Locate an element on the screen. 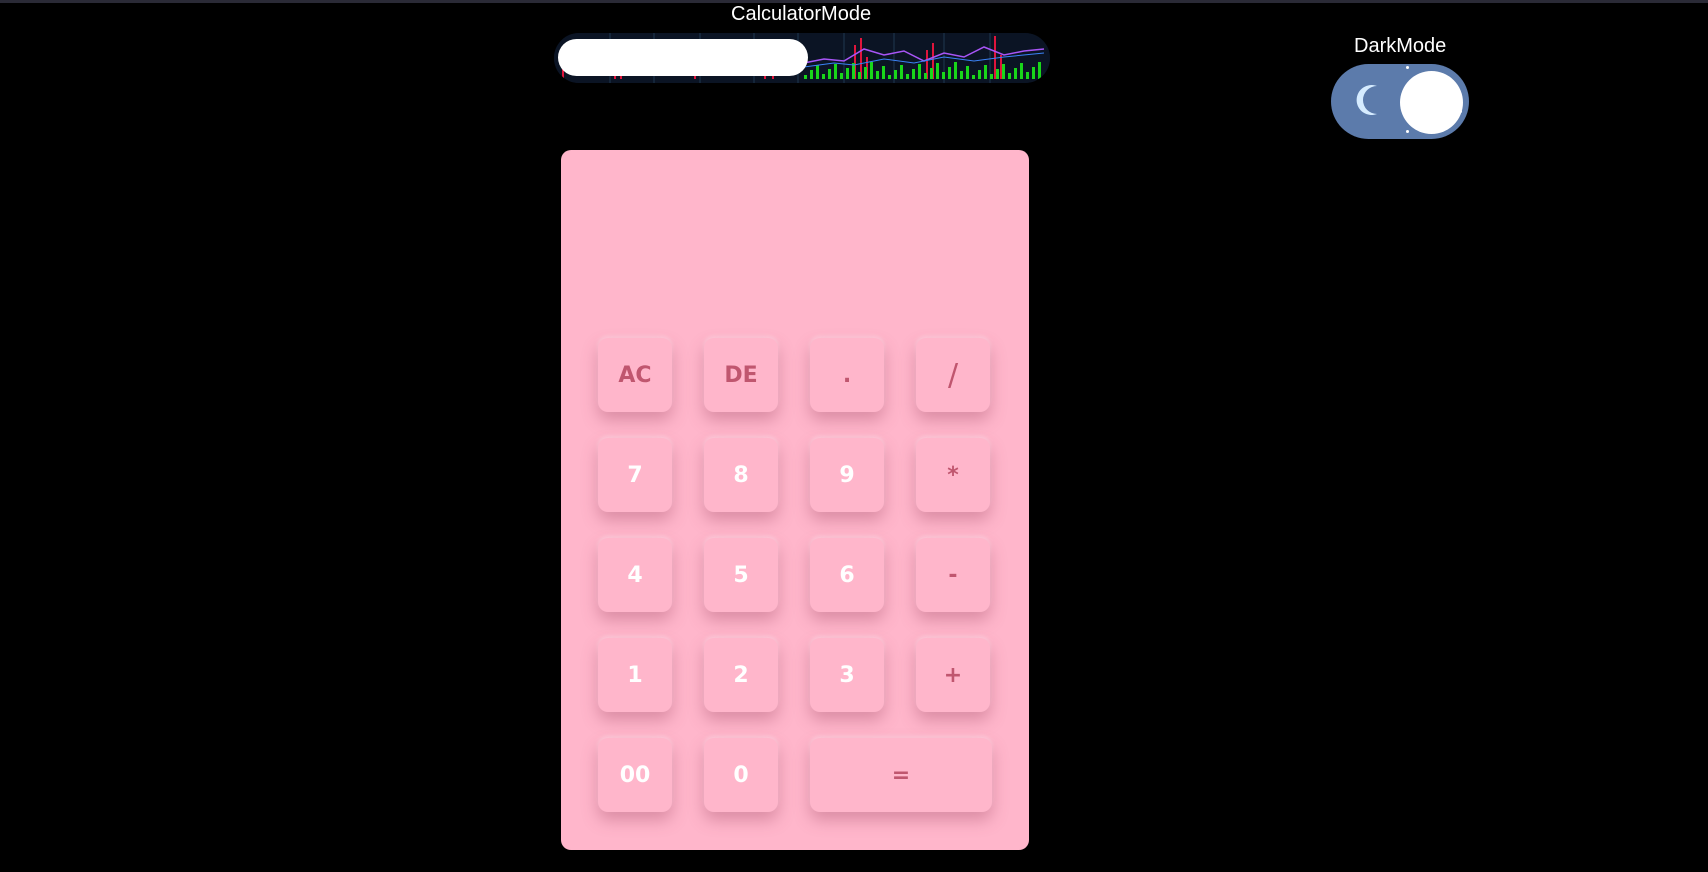 The height and width of the screenshot is (872, 1708). digit-4-button: 4 is located at coordinates (635, 575).